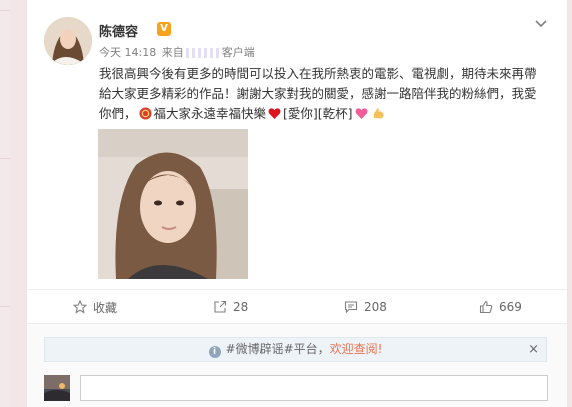 Image resolution: width=572 pixels, height=407 pixels. I want to click on favorite-label: 收藏, so click(105, 307).